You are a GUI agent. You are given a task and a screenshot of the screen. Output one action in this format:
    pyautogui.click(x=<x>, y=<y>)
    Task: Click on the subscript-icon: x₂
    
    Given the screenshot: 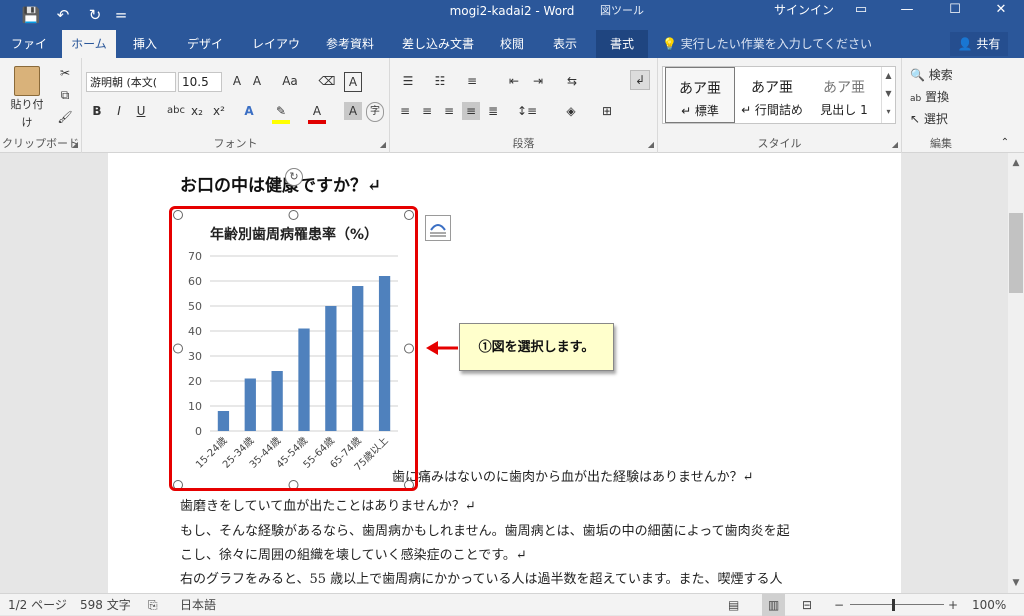 What is the action you would take?
    pyautogui.click(x=197, y=111)
    